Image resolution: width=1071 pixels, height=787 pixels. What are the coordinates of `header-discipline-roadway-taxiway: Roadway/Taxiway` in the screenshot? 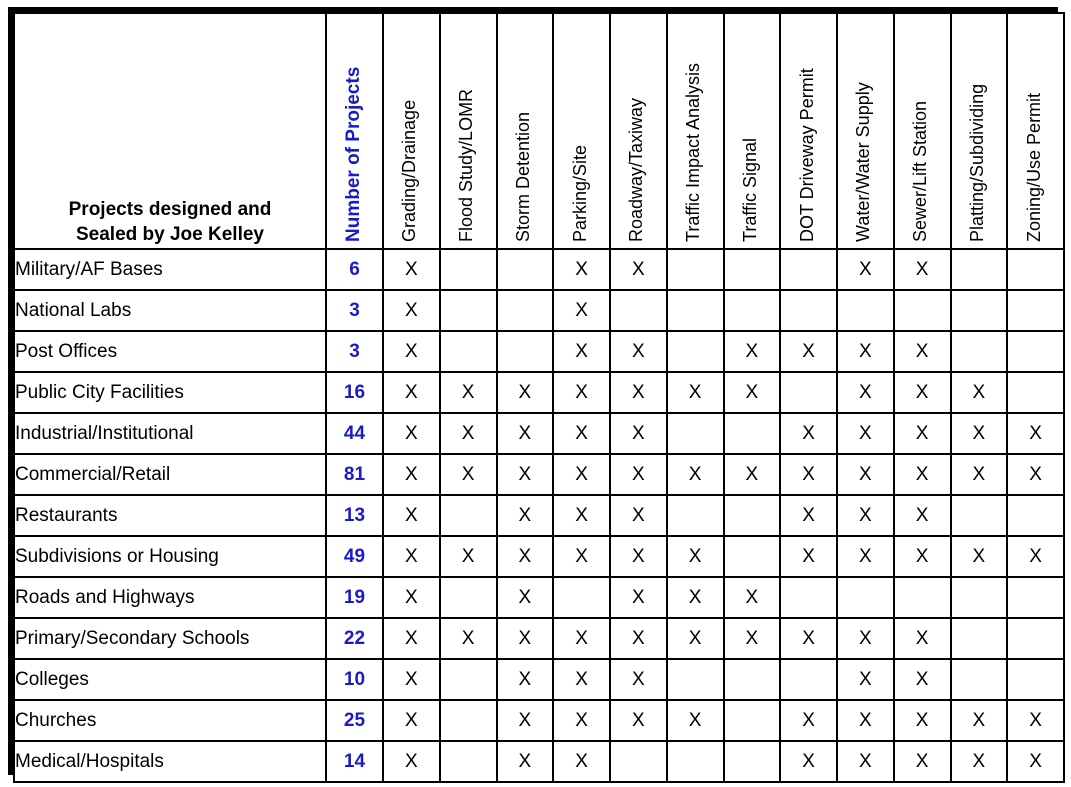 It's located at (638, 131).